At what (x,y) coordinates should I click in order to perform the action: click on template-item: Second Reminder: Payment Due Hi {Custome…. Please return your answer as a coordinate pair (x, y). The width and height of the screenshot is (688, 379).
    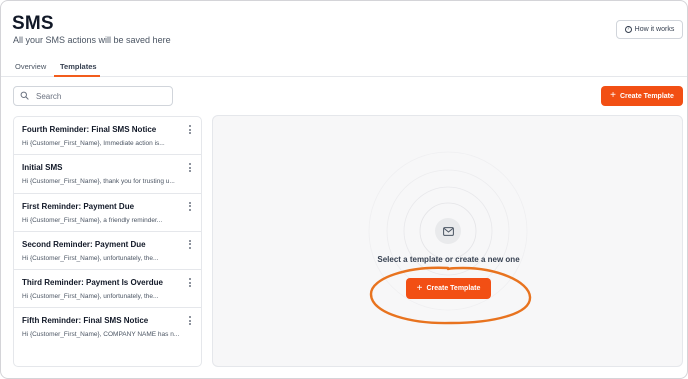
    Looking at the image, I should click on (107, 251).